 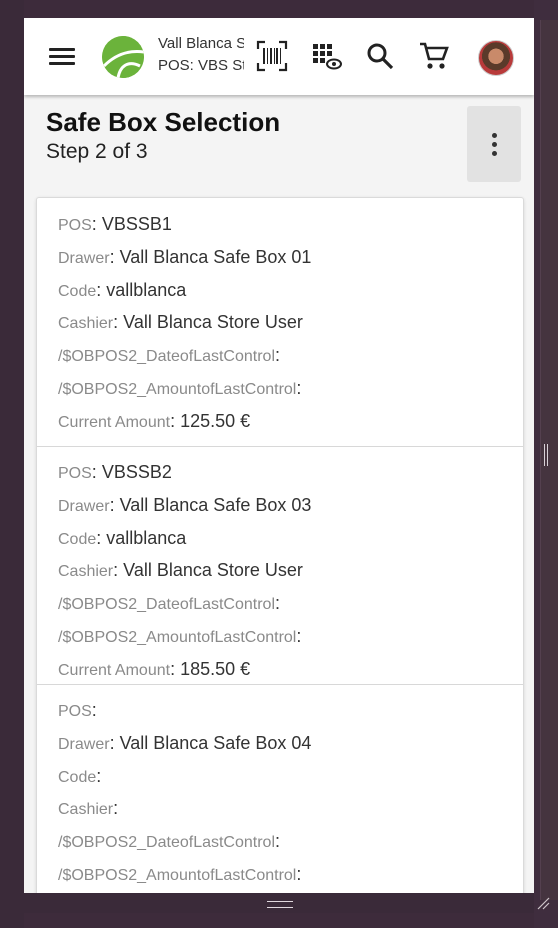 I want to click on drawer-row: Drawer: Vall Blanca Safe Box 04, so click(x=185, y=742).